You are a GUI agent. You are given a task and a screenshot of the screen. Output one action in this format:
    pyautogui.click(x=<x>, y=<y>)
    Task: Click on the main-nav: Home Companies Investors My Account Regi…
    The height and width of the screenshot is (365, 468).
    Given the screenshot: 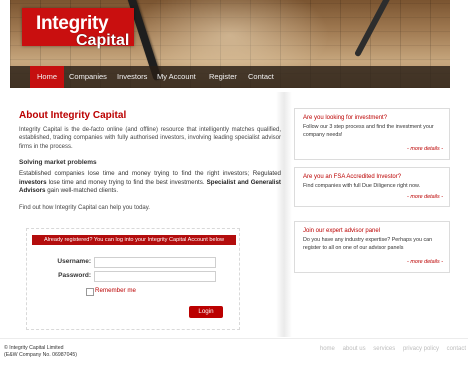 What is the action you would take?
    pyautogui.click(x=230, y=77)
    